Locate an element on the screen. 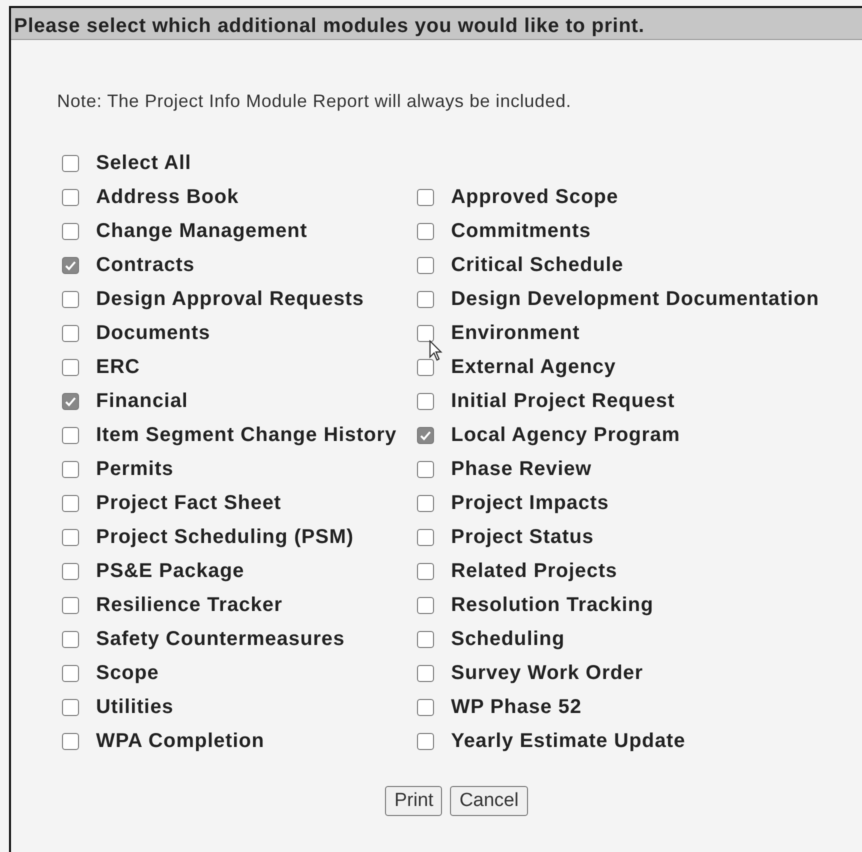 Image resolution: width=862 pixels, height=852 pixels. checkbox-label: Environment is located at coordinates (515, 333).